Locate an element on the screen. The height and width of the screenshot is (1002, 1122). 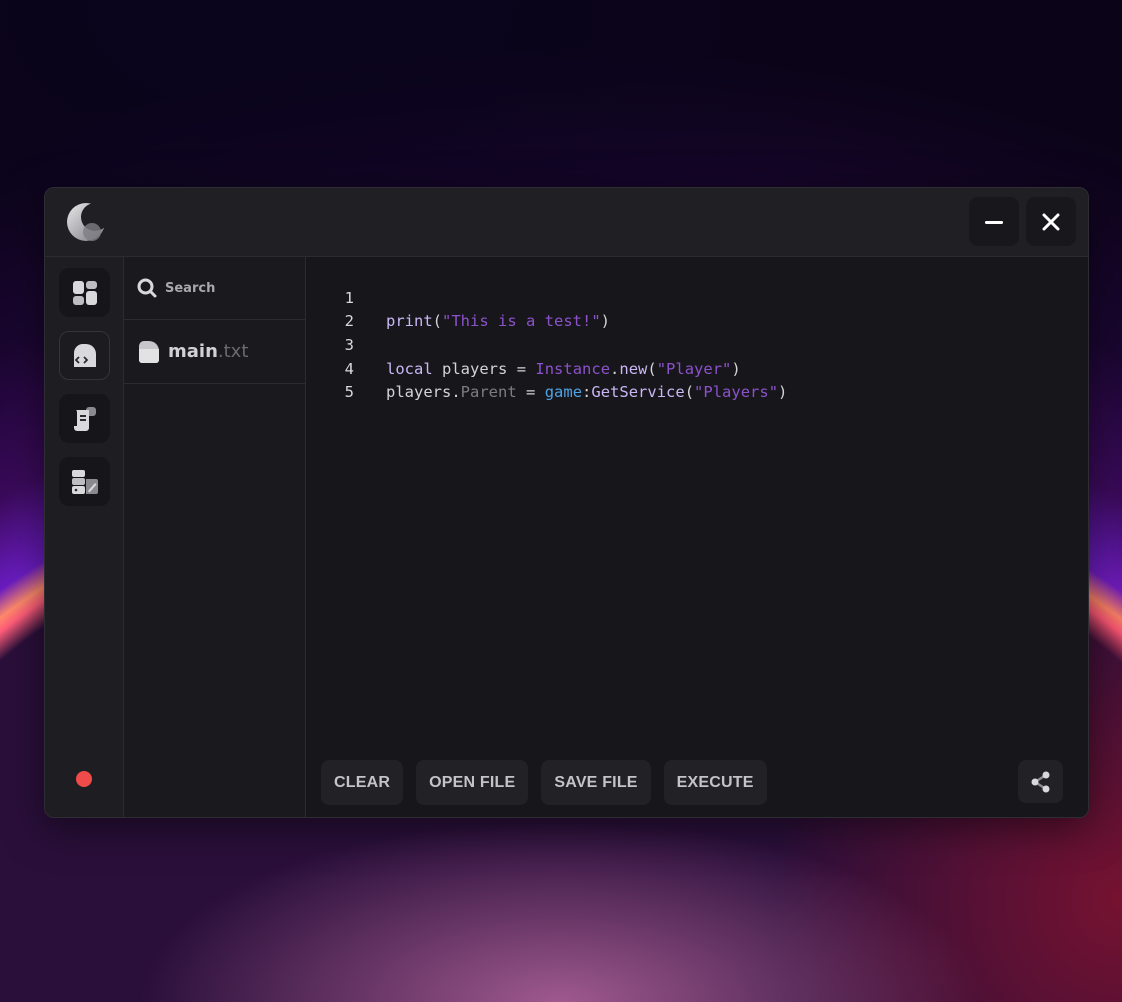
sidebar-item-dashboard is located at coordinates (84, 292).